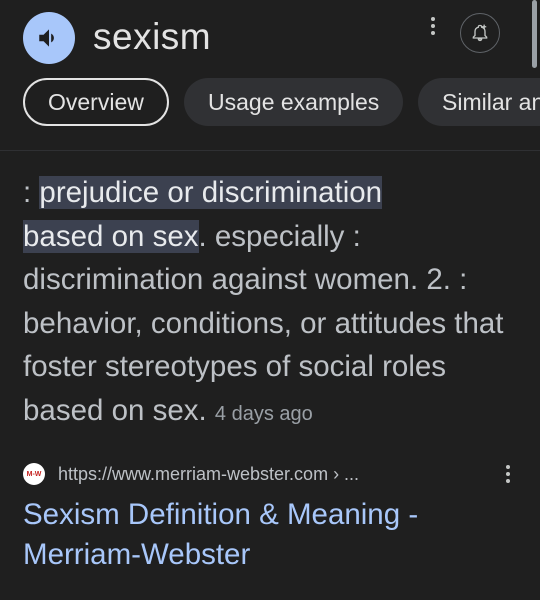 The height and width of the screenshot is (600, 540). Describe the element at coordinates (211, 192) in the screenshot. I see `highlighted-text: prejudice or discrimination` at that location.